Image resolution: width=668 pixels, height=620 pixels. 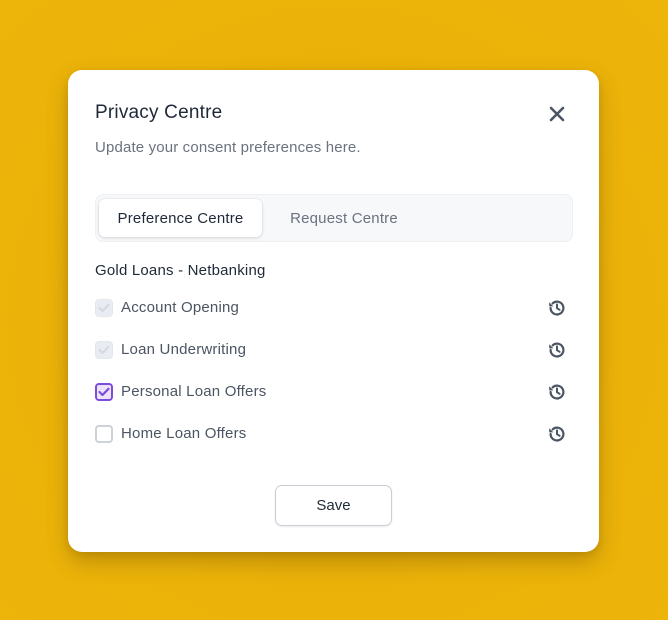 I want to click on tab-request-centre: Request Centre, so click(x=344, y=218).